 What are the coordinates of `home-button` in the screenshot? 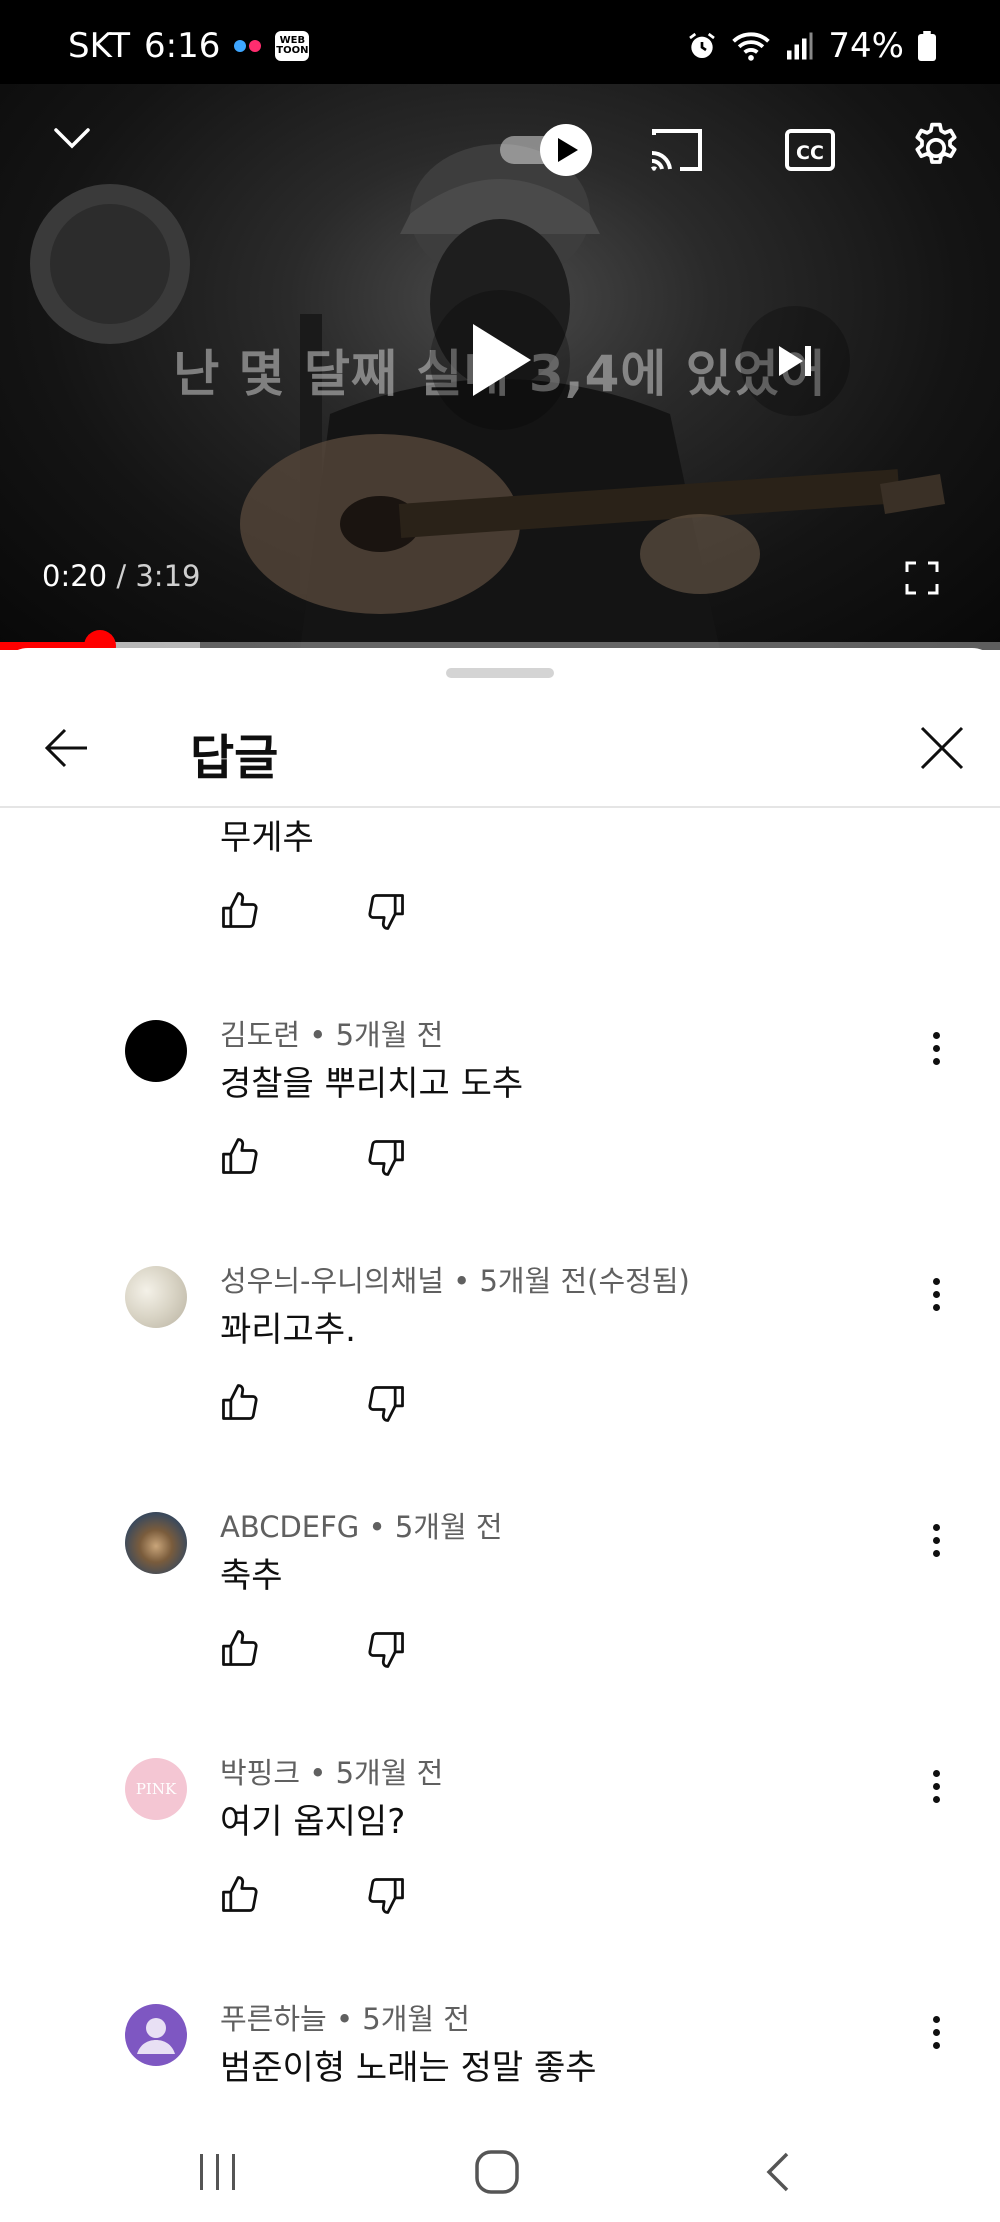 It's located at (497, 2172).